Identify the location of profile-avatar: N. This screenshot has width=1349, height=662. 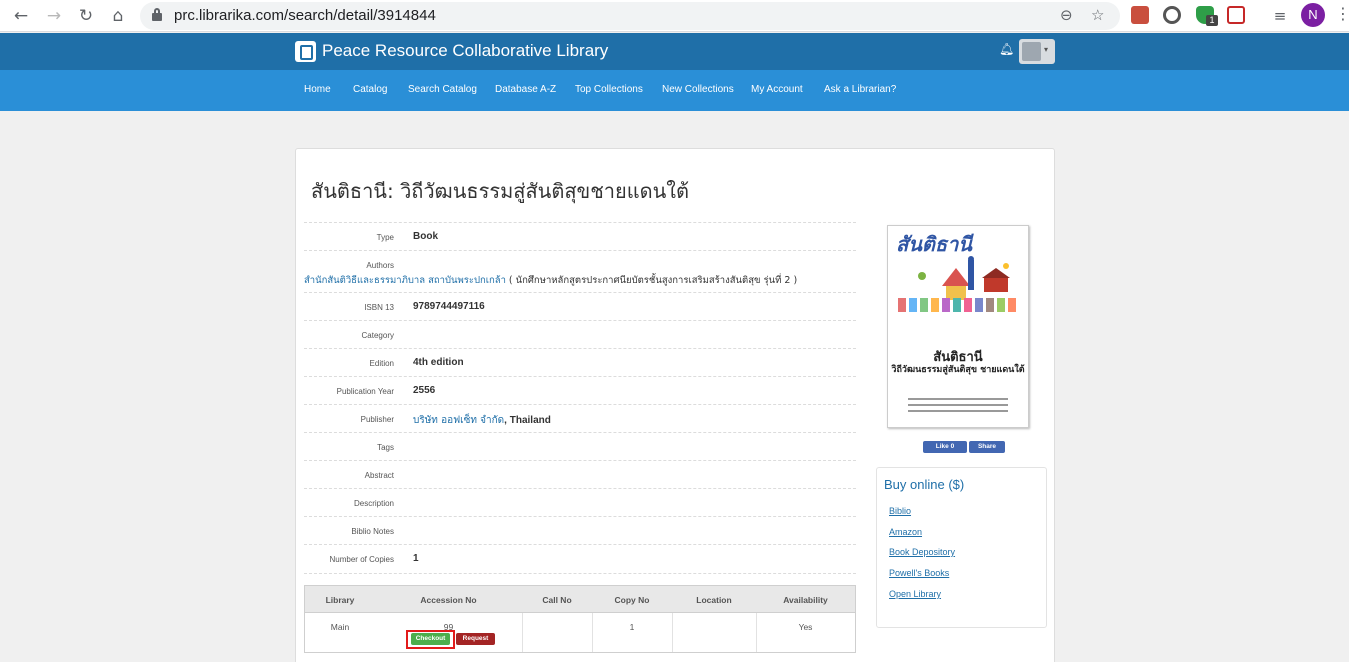
(1313, 15).